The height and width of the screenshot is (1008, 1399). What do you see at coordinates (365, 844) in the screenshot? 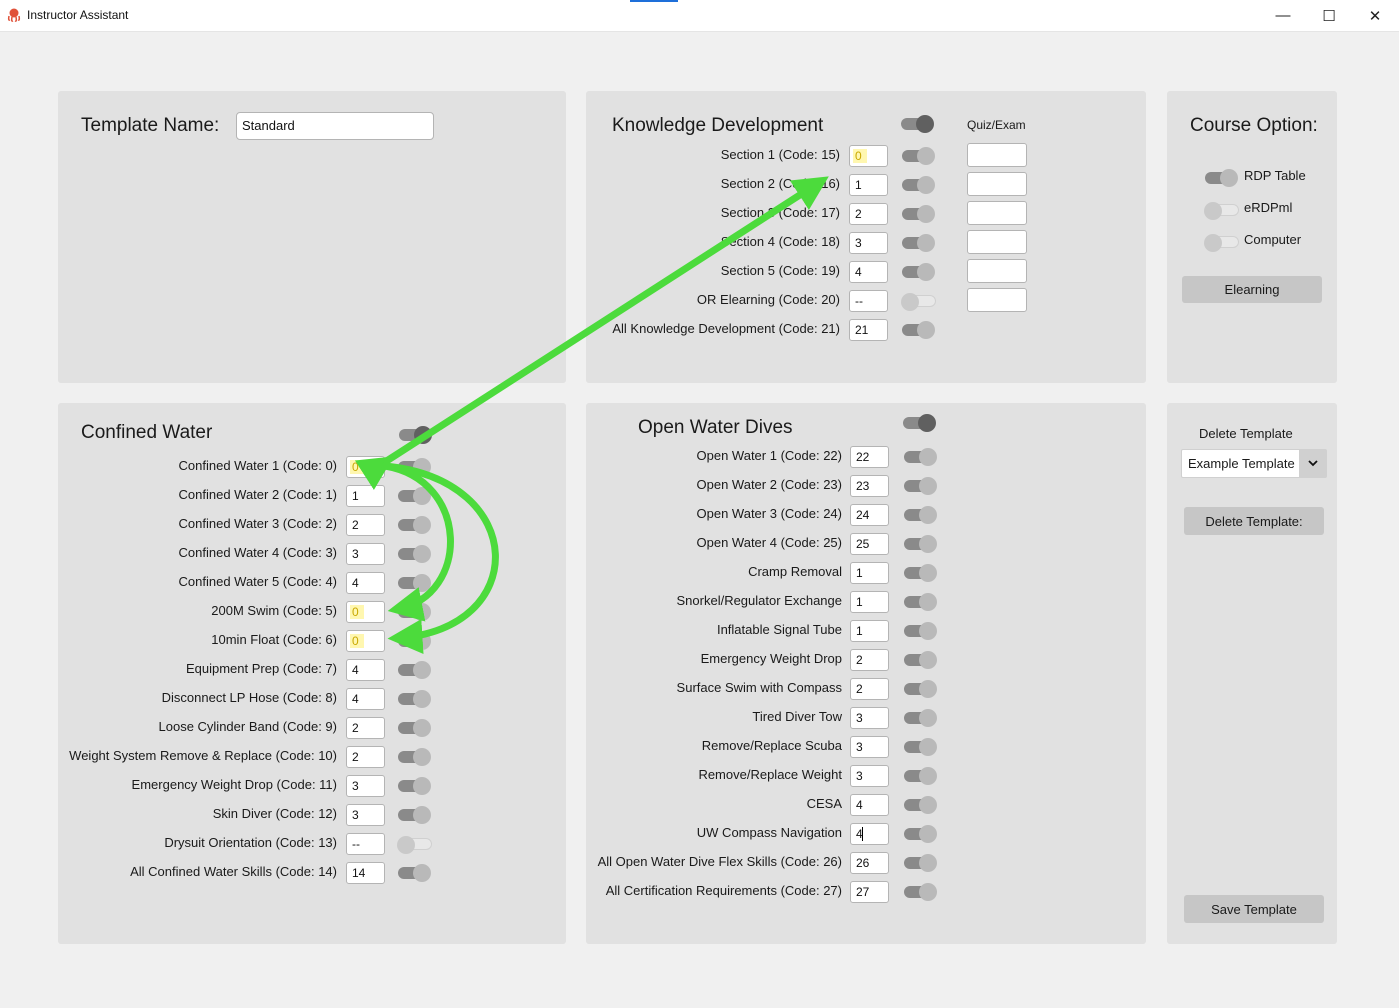
I see `cw-row-order-input: --` at bounding box center [365, 844].